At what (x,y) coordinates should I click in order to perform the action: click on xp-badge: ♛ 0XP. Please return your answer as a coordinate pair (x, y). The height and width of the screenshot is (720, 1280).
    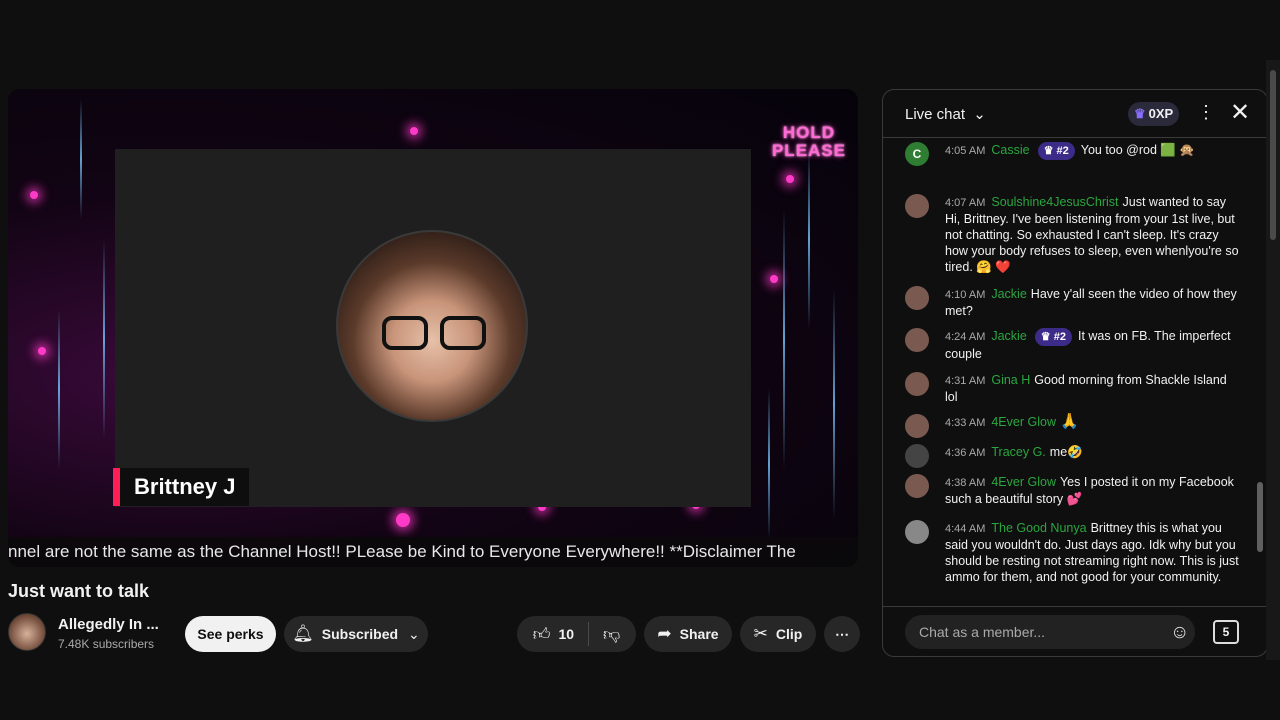
    Looking at the image, I should click on (1154, 114).